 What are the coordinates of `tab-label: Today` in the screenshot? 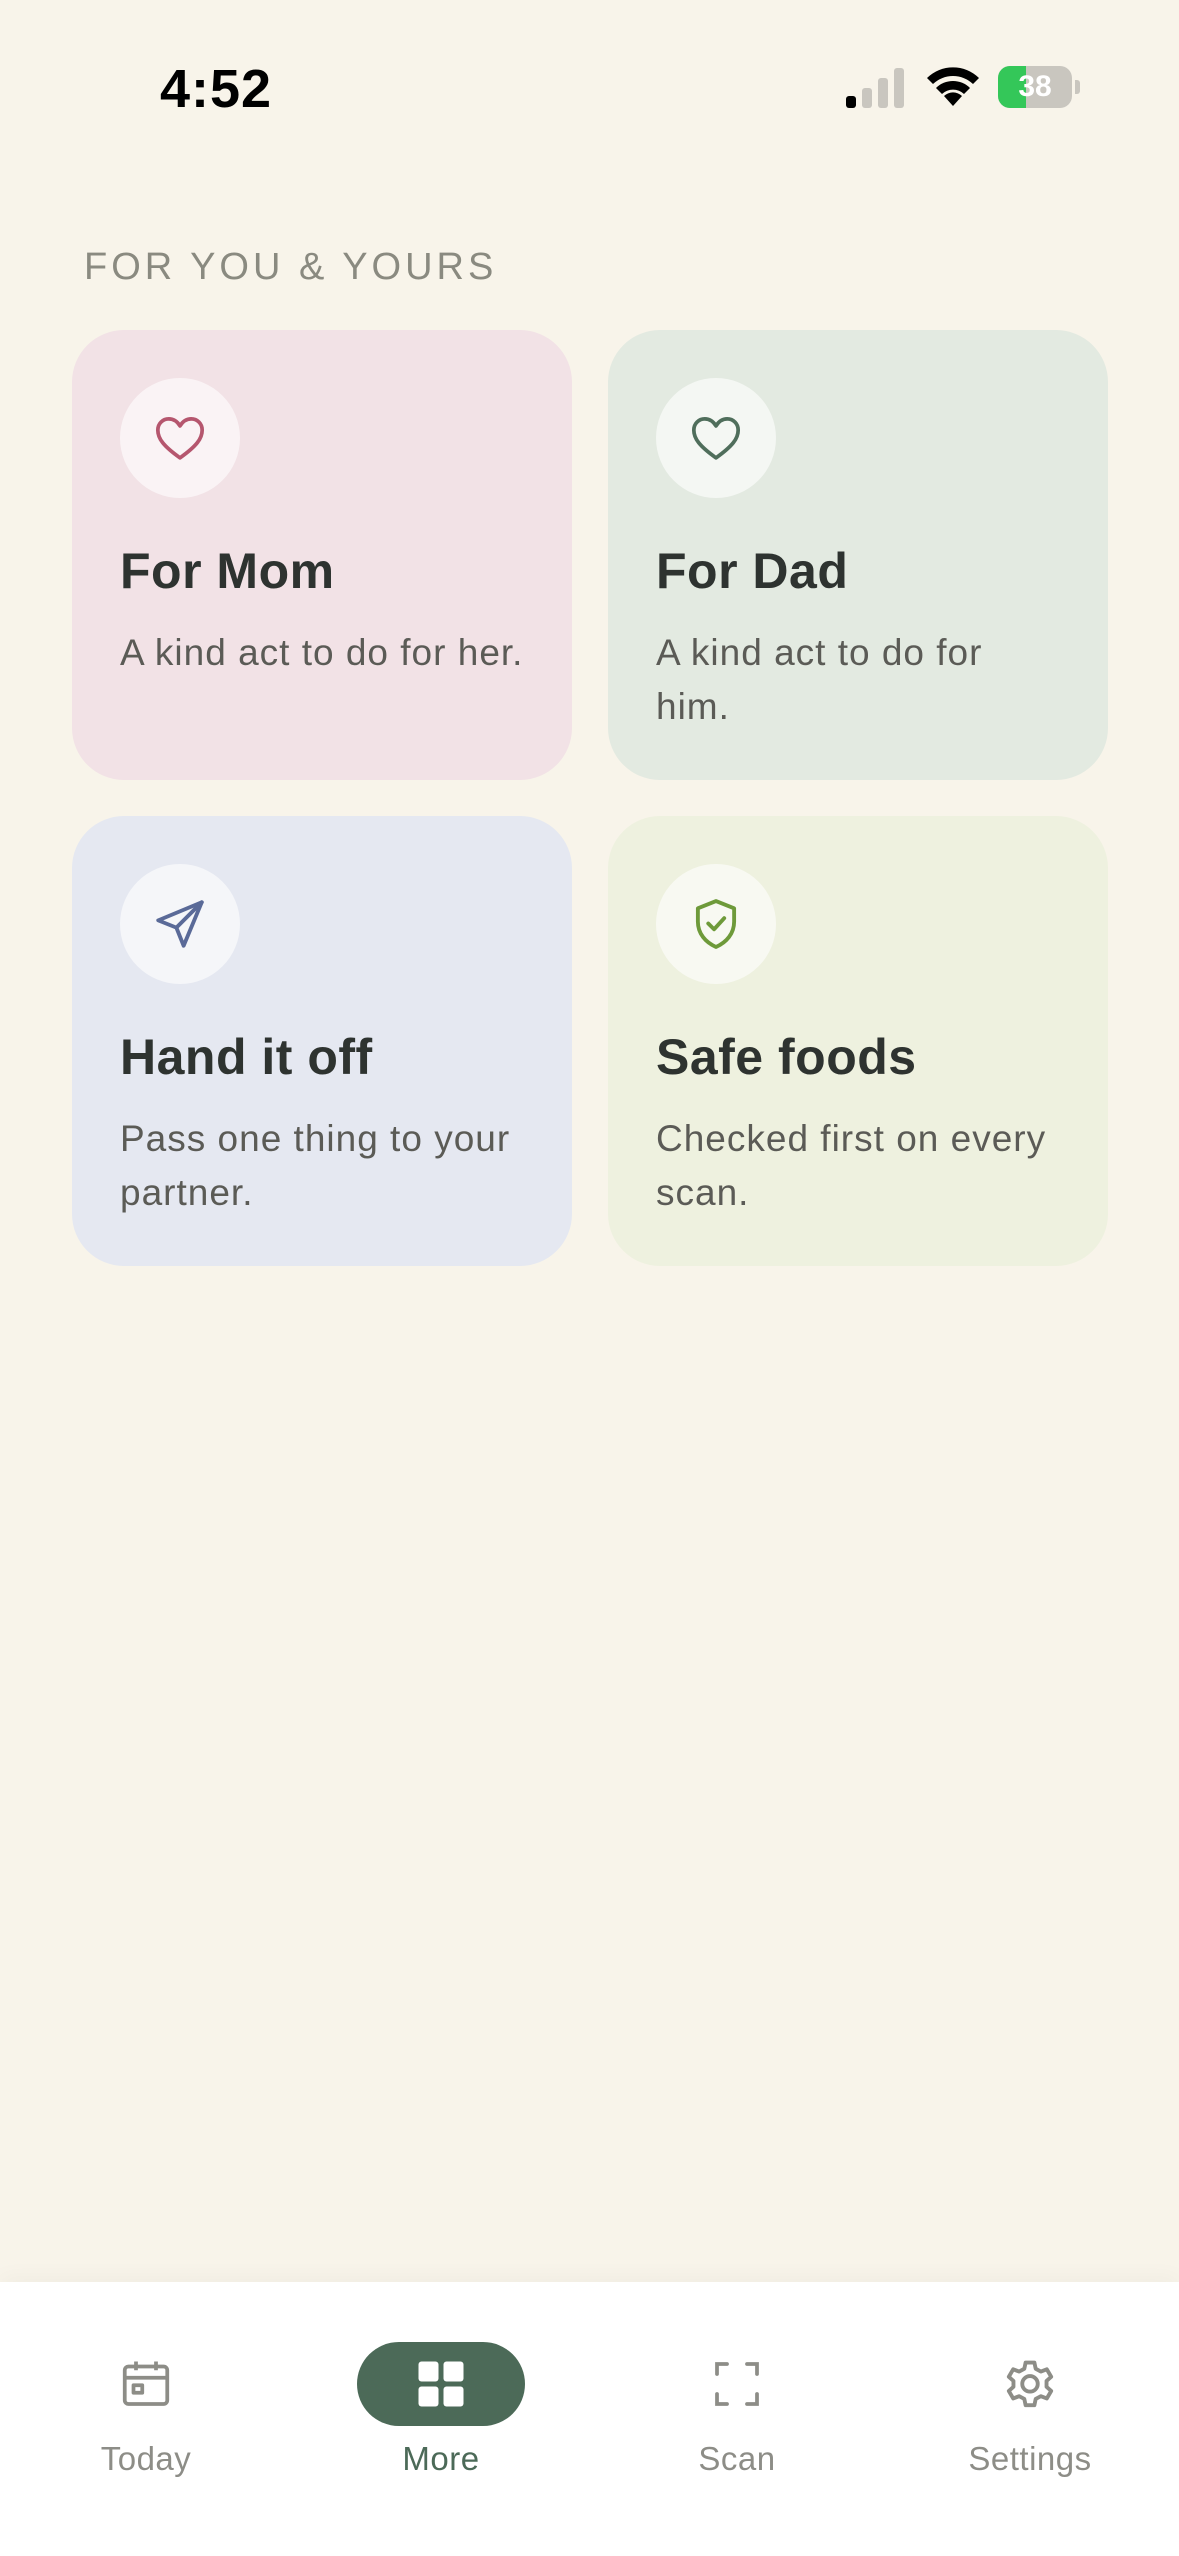 It's located at (146, 2458).